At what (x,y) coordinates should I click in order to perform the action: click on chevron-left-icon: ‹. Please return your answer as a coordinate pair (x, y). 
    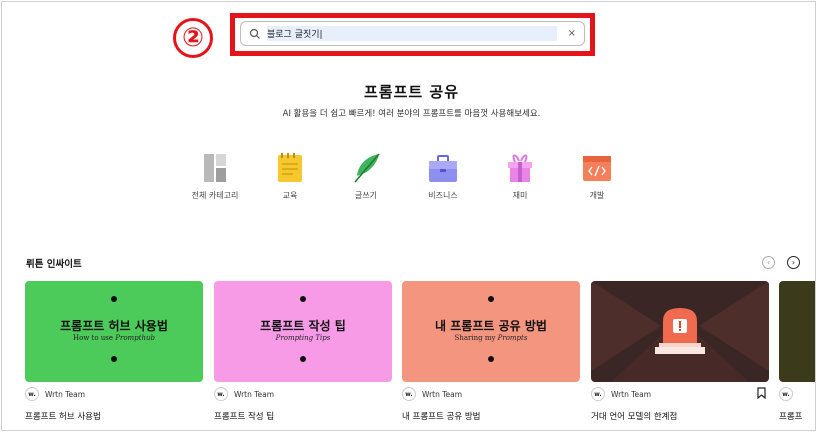
    Looking at the image, I should click on (768, 262).